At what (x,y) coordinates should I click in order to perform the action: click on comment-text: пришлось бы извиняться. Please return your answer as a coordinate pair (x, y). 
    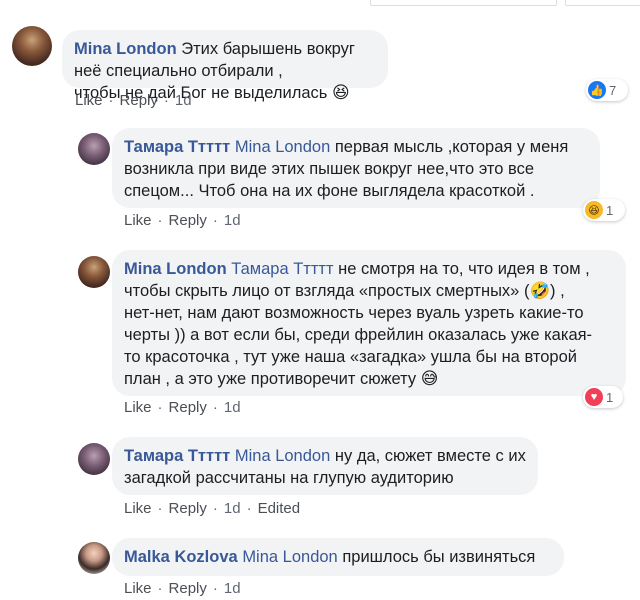
    Looking at the image, I should click on (439, 557).